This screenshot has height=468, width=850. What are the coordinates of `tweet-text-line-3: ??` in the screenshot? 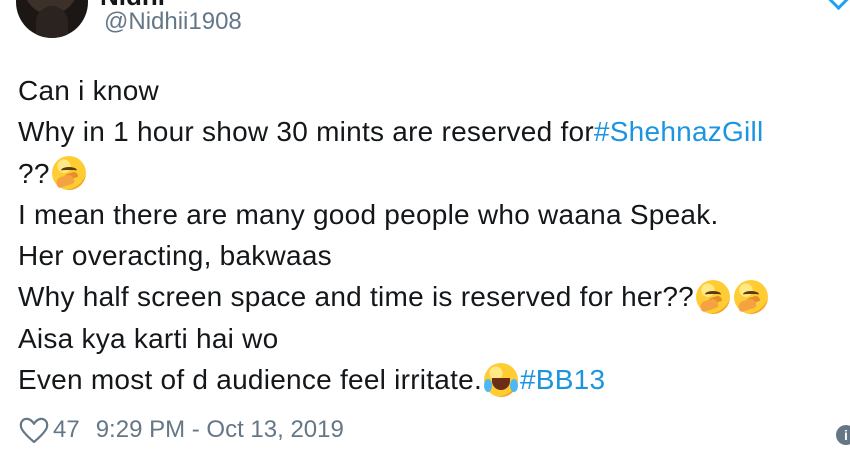 It's located at (34, 173).